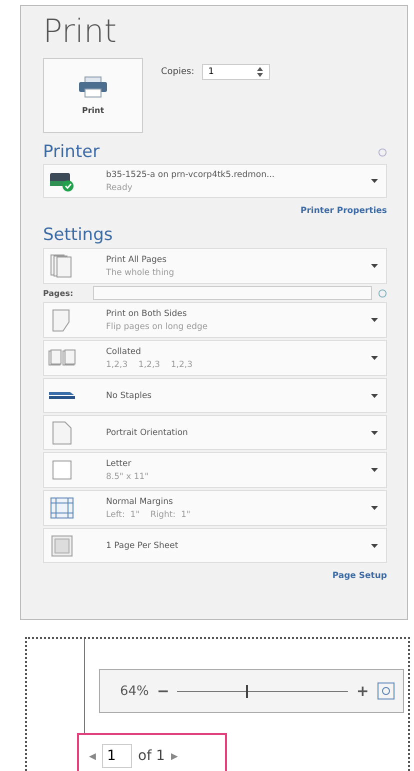 This screenshot has width=414, height=771. What do you see at coordinates (215, 266) in the screenshot?
I see `setting-dropdown: Print All Pages The whole thing` at bounding box center [215, 266].